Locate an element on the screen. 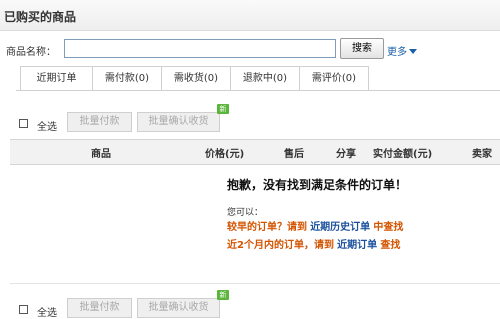 The image size is (500, 319). product-name-label: 商品名称： is located at coordinates (31, 52).